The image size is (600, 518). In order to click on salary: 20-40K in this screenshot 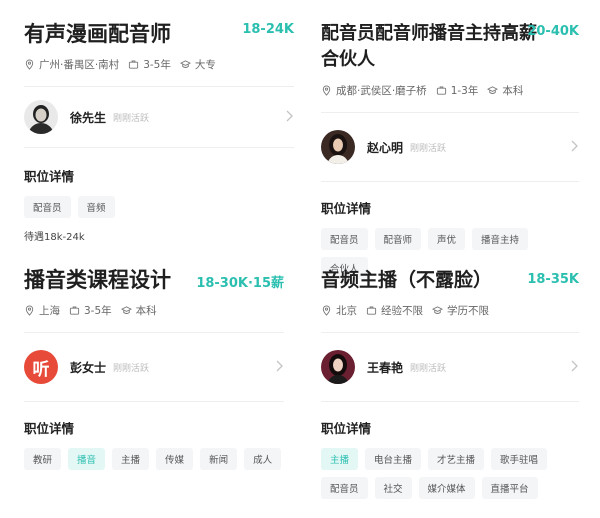, I will do `click(553, 31)`.